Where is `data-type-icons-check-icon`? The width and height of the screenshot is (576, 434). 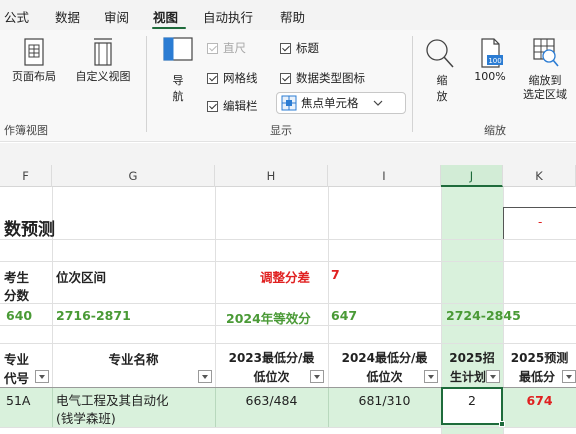 data-type-icons-check-icon is located at coordinates (285, 78).